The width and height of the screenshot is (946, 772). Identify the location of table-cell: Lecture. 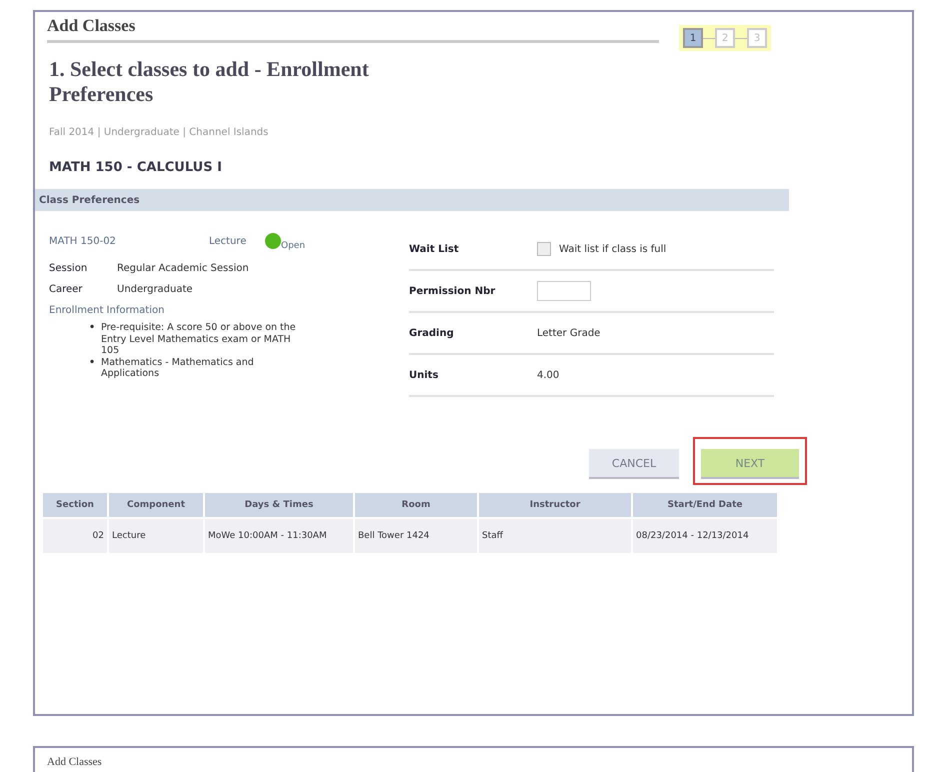
(156, 536).